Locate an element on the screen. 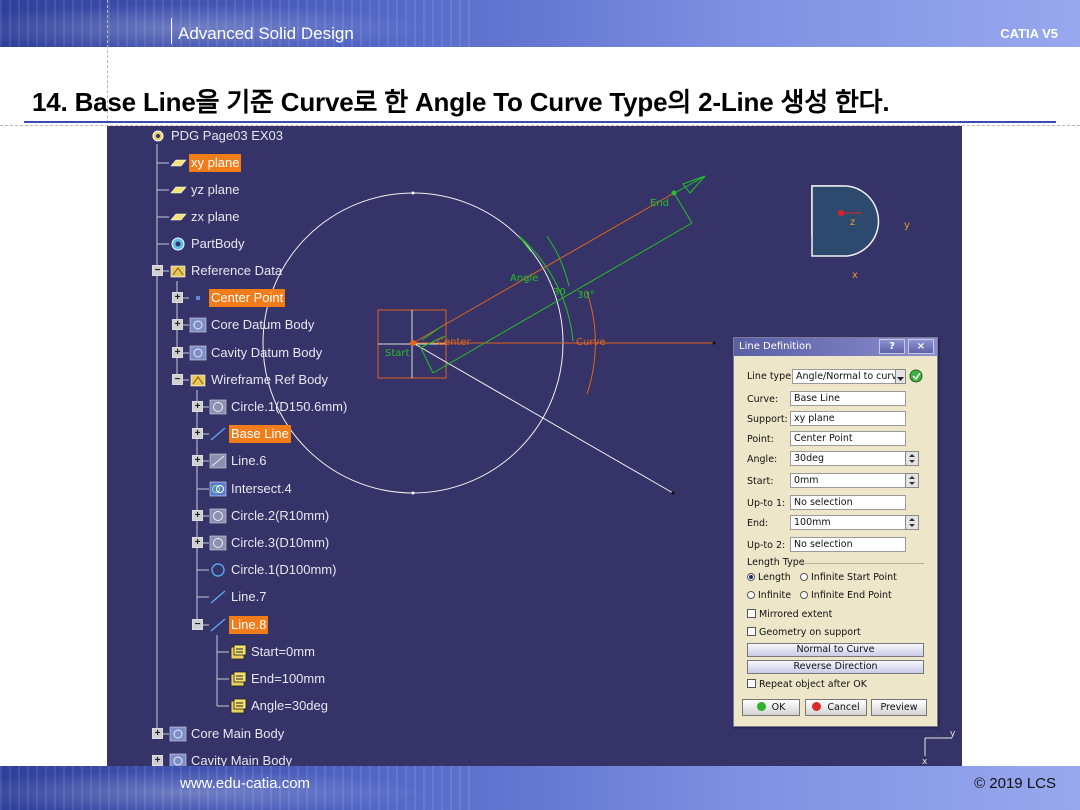 This screenshot has height=810, width=1080. geometry-on-support-checkbox: Geometry on support is located at coordinates (804, 632).